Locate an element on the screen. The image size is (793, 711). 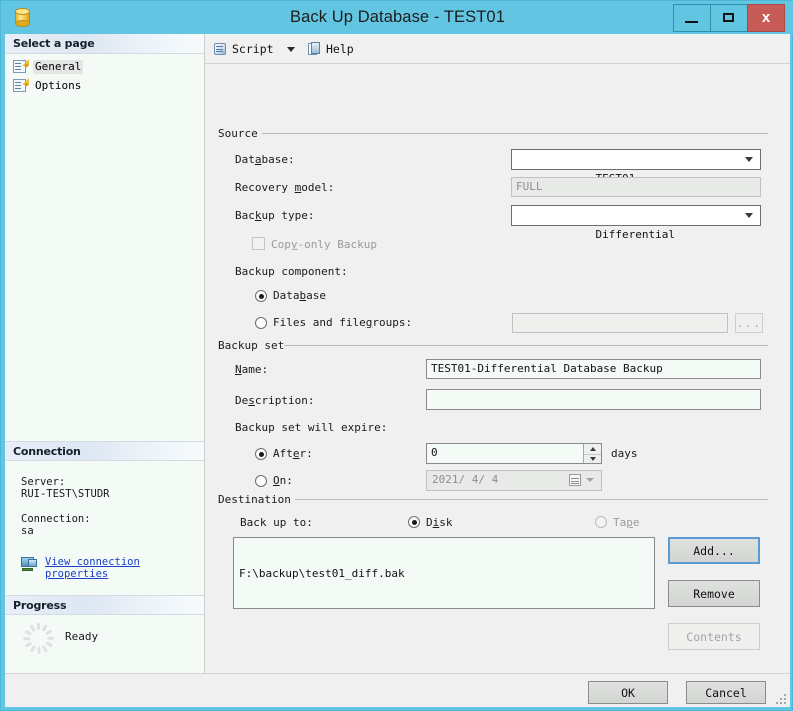
sidebar-item-options: Options is located at coordinates (48, 86).